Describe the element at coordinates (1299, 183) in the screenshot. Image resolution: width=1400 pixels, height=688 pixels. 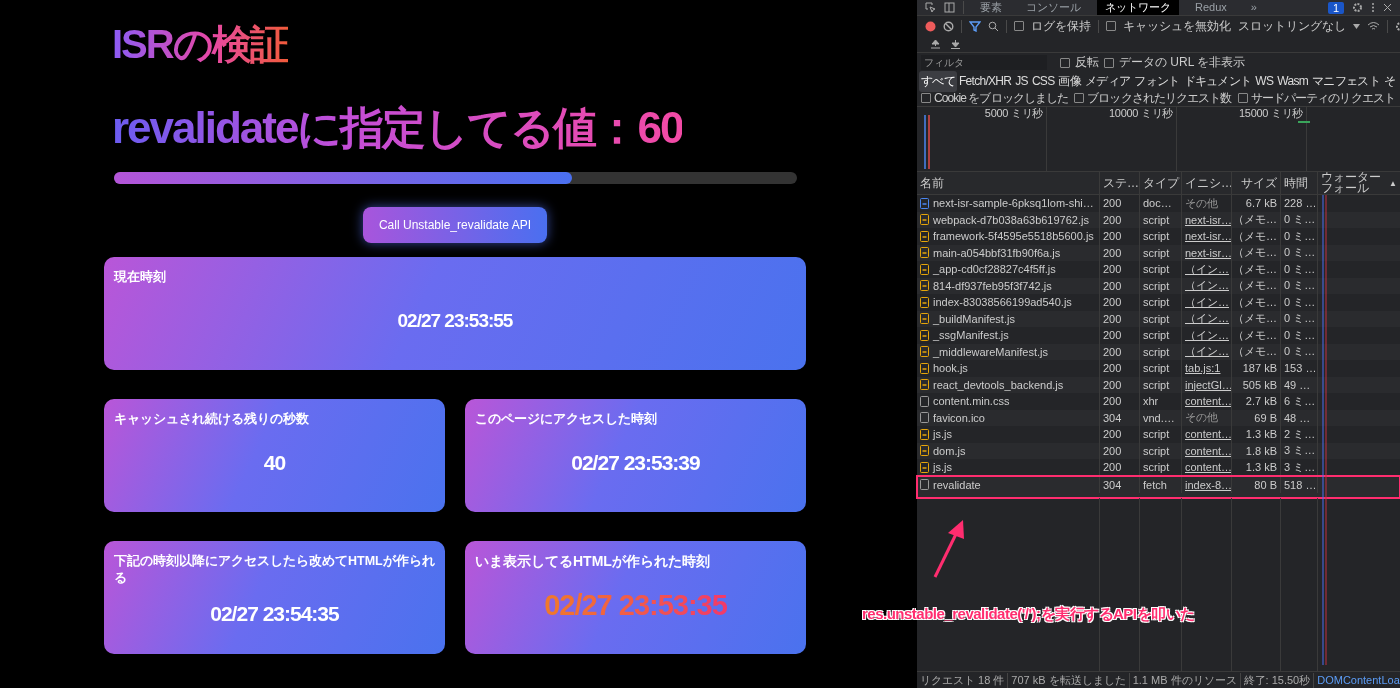
I see `column-header: 時間` at that location.